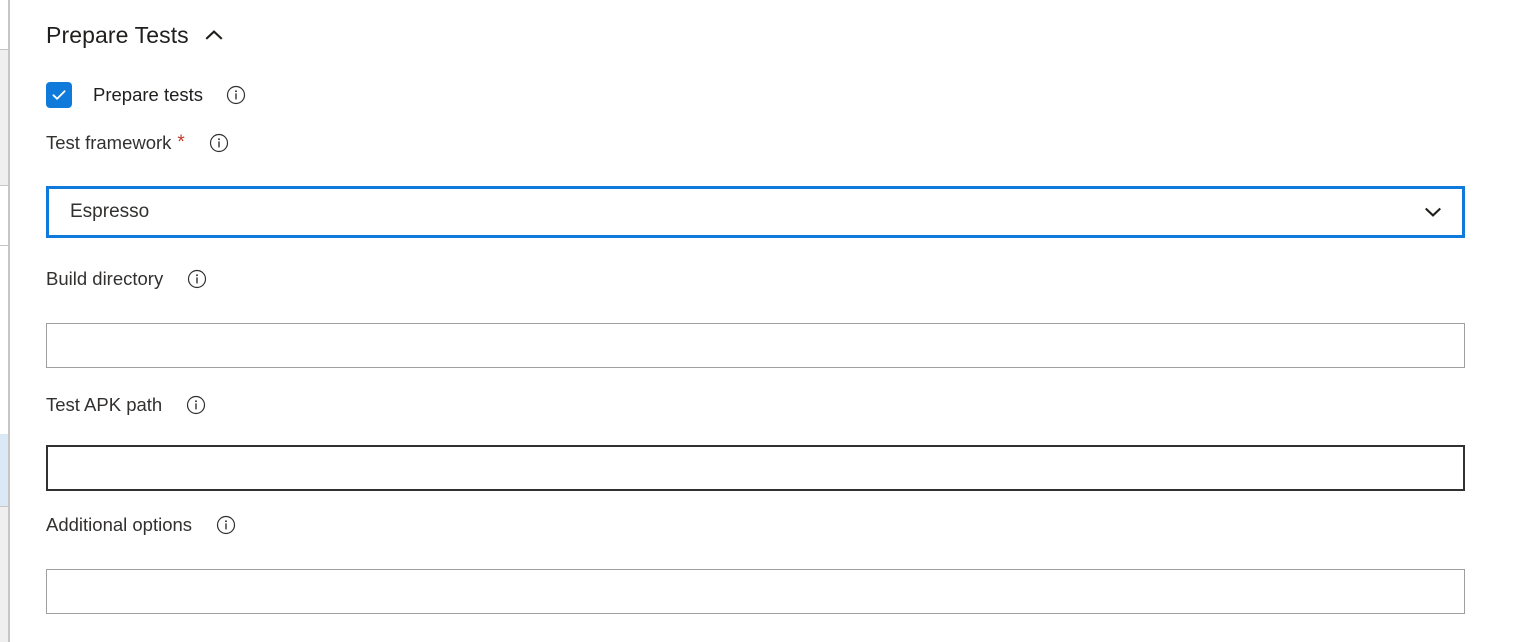  What do you see at coordinates (109, 142) in the screenshot?
I see `label-test-framework-text: Test framework` at bounding box center [109, 142].